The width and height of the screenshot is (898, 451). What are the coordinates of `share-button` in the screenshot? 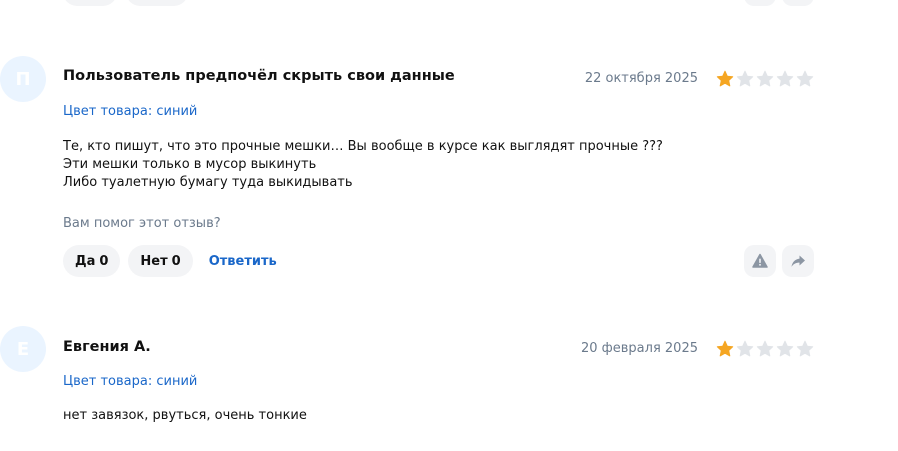 It's located at (798, 261).